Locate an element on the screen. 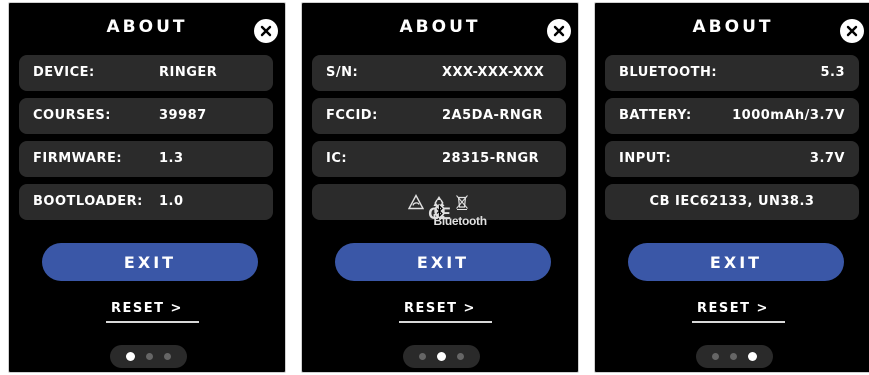 The image size is (869, 375). info-row-ic: IC: 28315-RNGR is located at coordinates (439, 159).